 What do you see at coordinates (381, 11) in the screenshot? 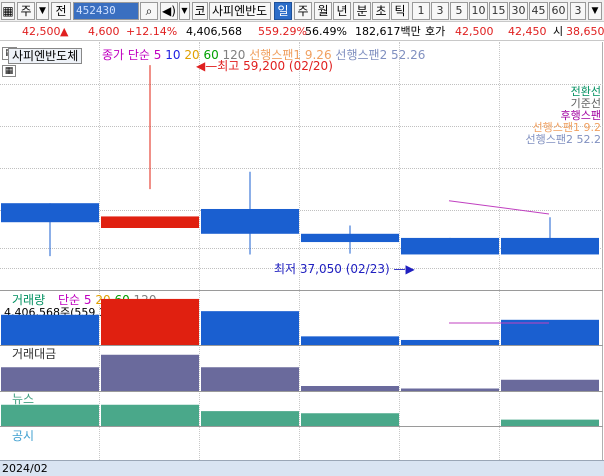
I see `period-button-second: 초` at bounding box center [381, 11].